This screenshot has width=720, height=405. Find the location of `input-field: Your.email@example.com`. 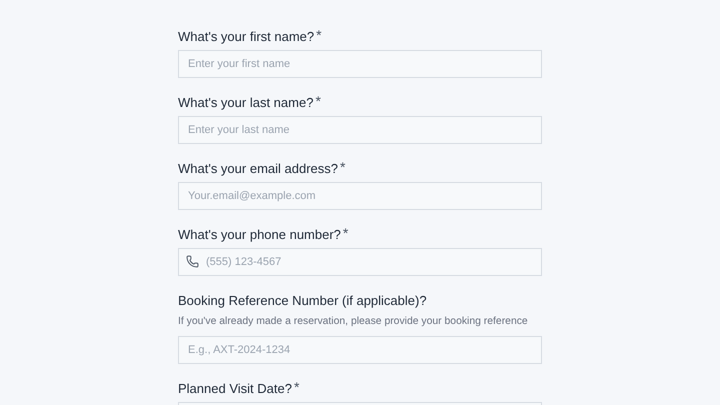

input-field: Your.email@example.com is located at coordinates (360, 196).